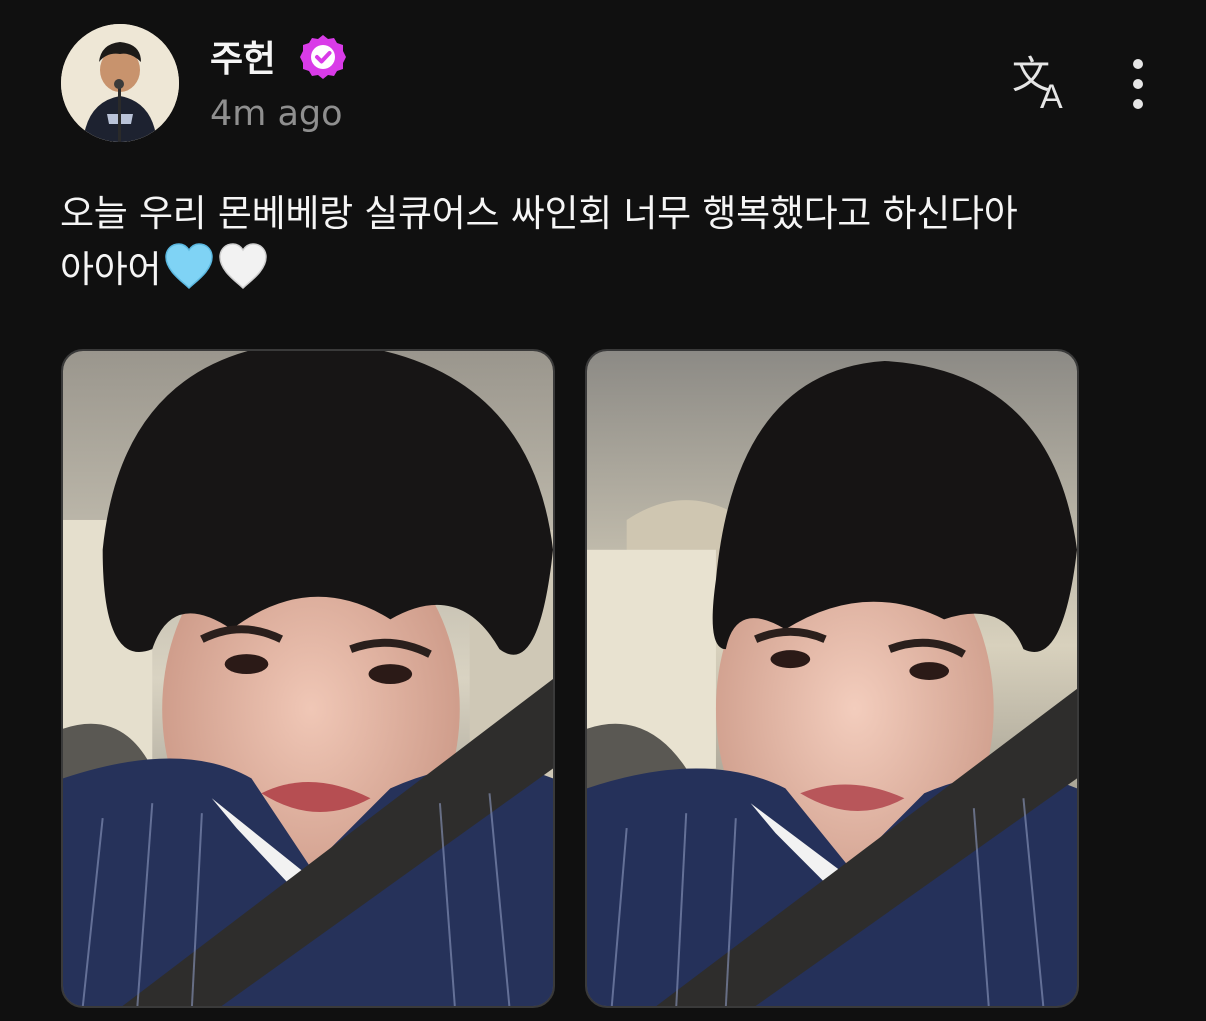 The image size is (1206, 1021). Describe the element at coordinates (1051, 95) in the screenshot. I see `svg-text: A` at that location.